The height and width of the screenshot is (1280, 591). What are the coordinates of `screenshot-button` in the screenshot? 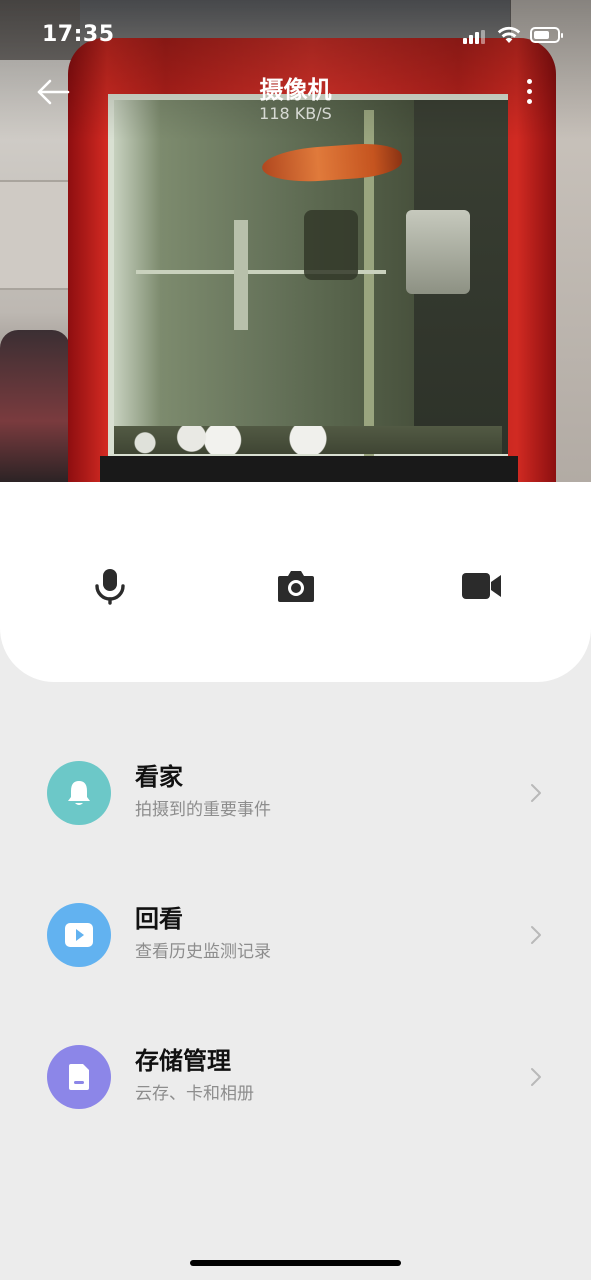 It's located at (296, 586).